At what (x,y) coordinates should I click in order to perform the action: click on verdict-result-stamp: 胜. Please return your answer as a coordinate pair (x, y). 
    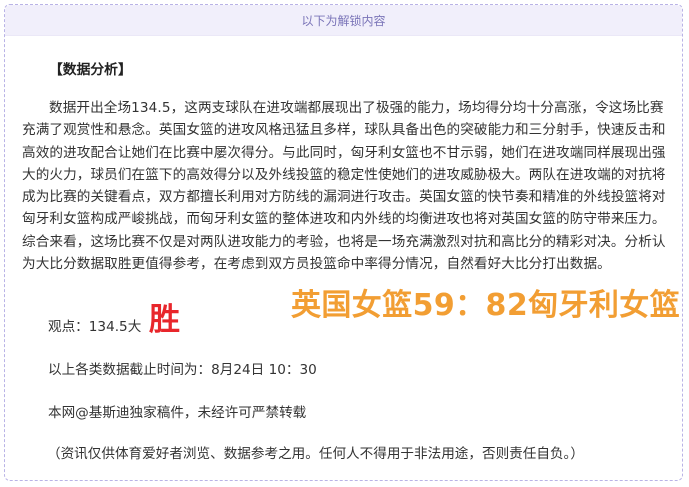
    Looking at the image, I should click on (164, 320).